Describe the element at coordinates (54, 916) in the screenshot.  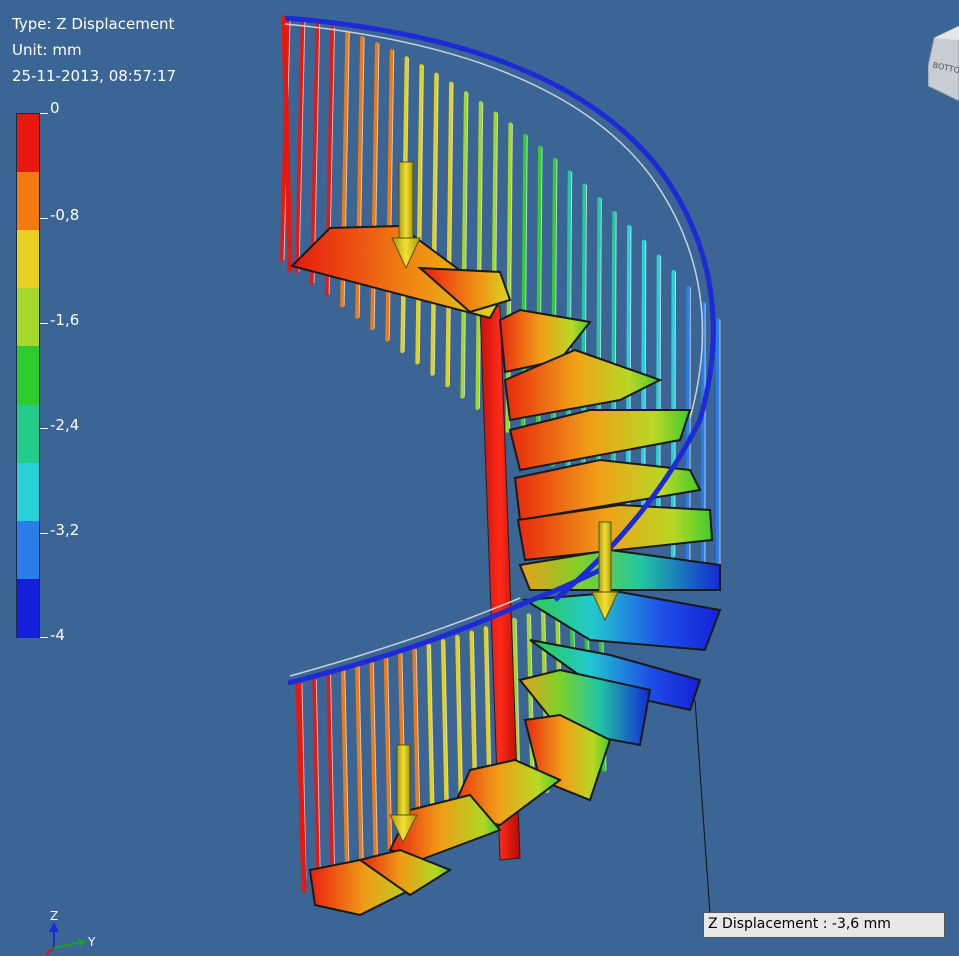
I see `triad-z-label: Z` at that location.